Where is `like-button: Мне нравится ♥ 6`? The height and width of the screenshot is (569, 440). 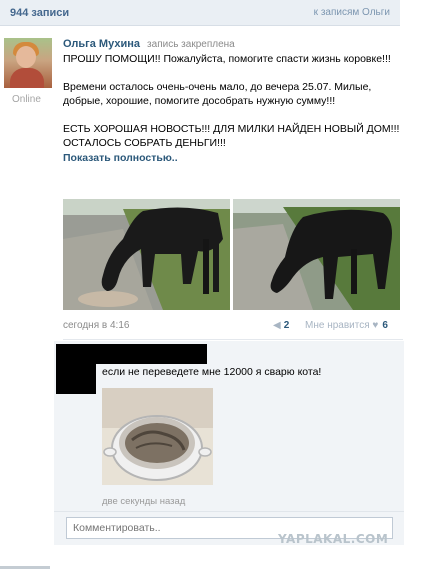
like-button: Мне нравится ♥ 6 is located at coordinates (346, 325).